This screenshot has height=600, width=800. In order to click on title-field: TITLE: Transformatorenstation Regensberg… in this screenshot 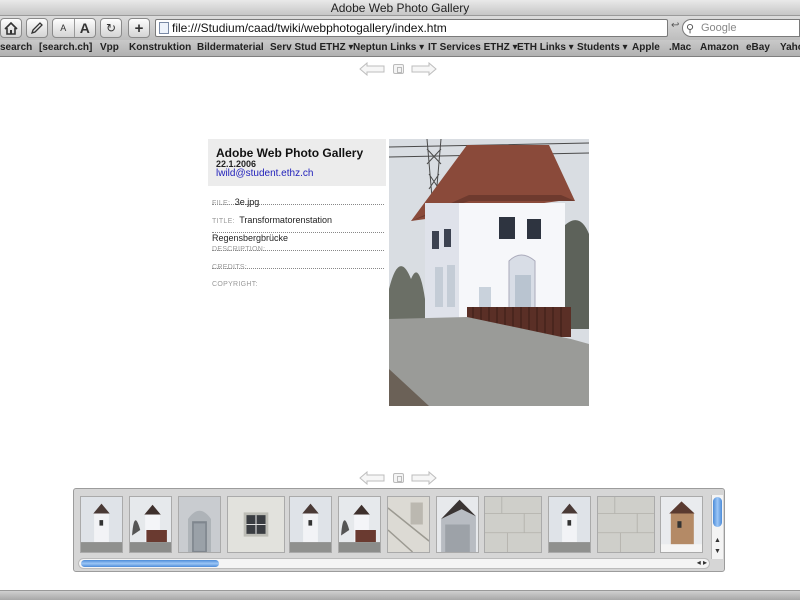, I will do `click(298, 226)`.